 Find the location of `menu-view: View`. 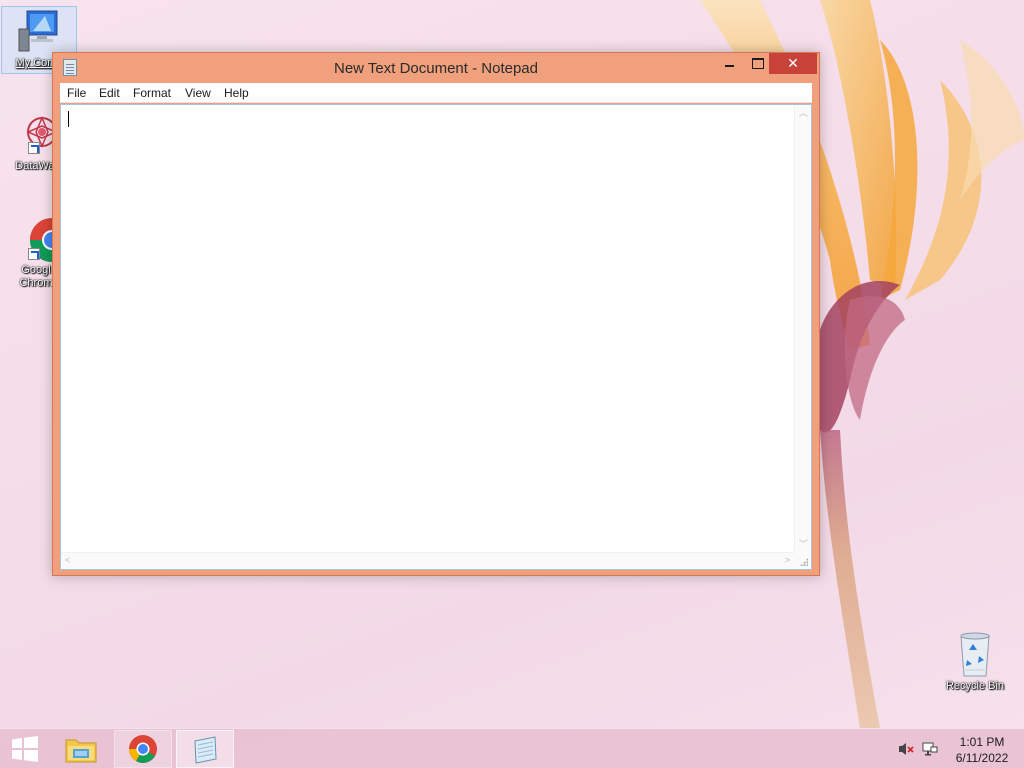

menu-view: View is located at coordinates (198, 93).